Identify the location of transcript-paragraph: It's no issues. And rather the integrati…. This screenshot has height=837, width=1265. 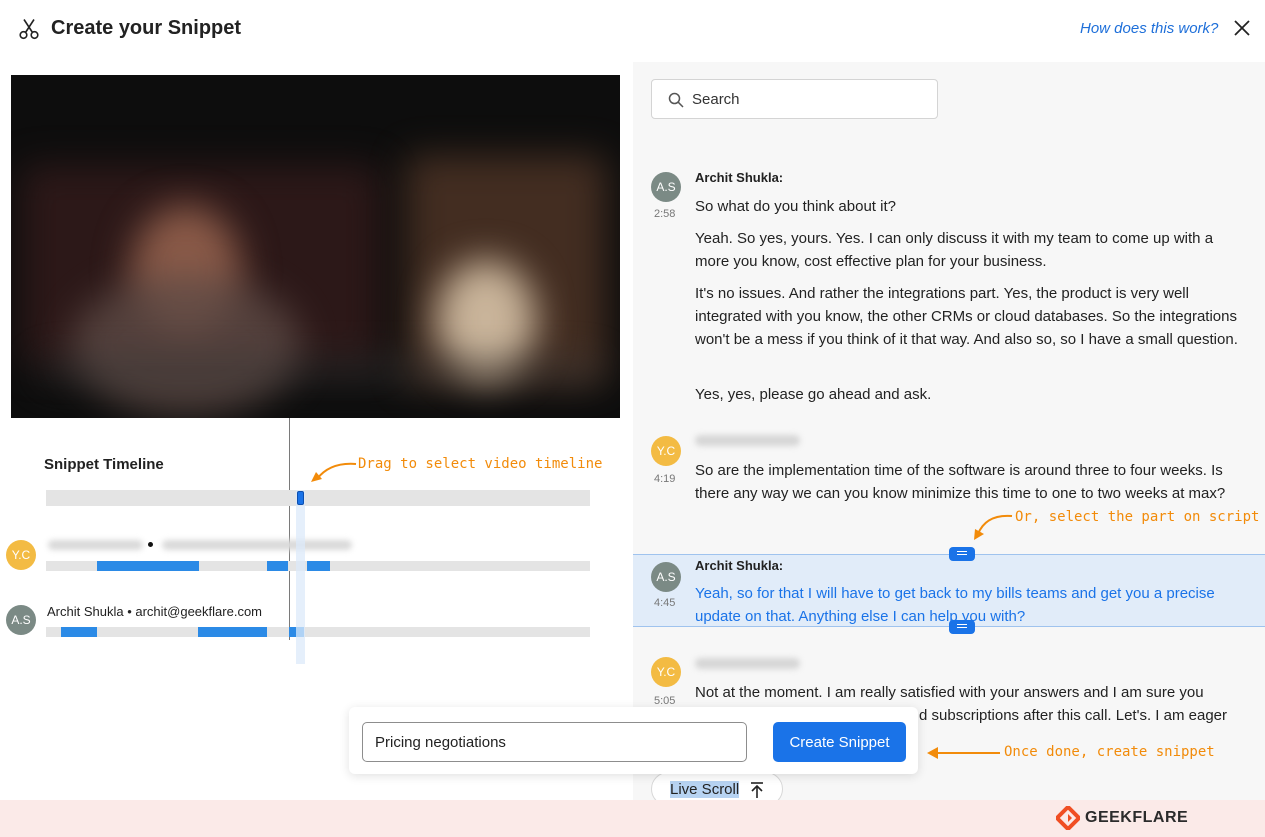
(973, 316).